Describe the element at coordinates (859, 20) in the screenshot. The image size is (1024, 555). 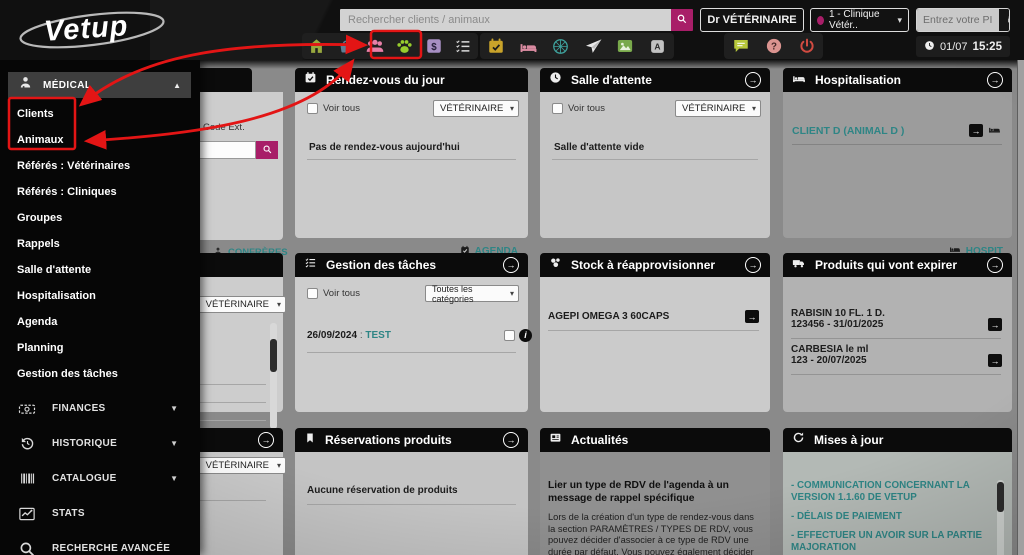
I see `clinic-selector: 1 - Clinique Vétér.. ▾` at that location.